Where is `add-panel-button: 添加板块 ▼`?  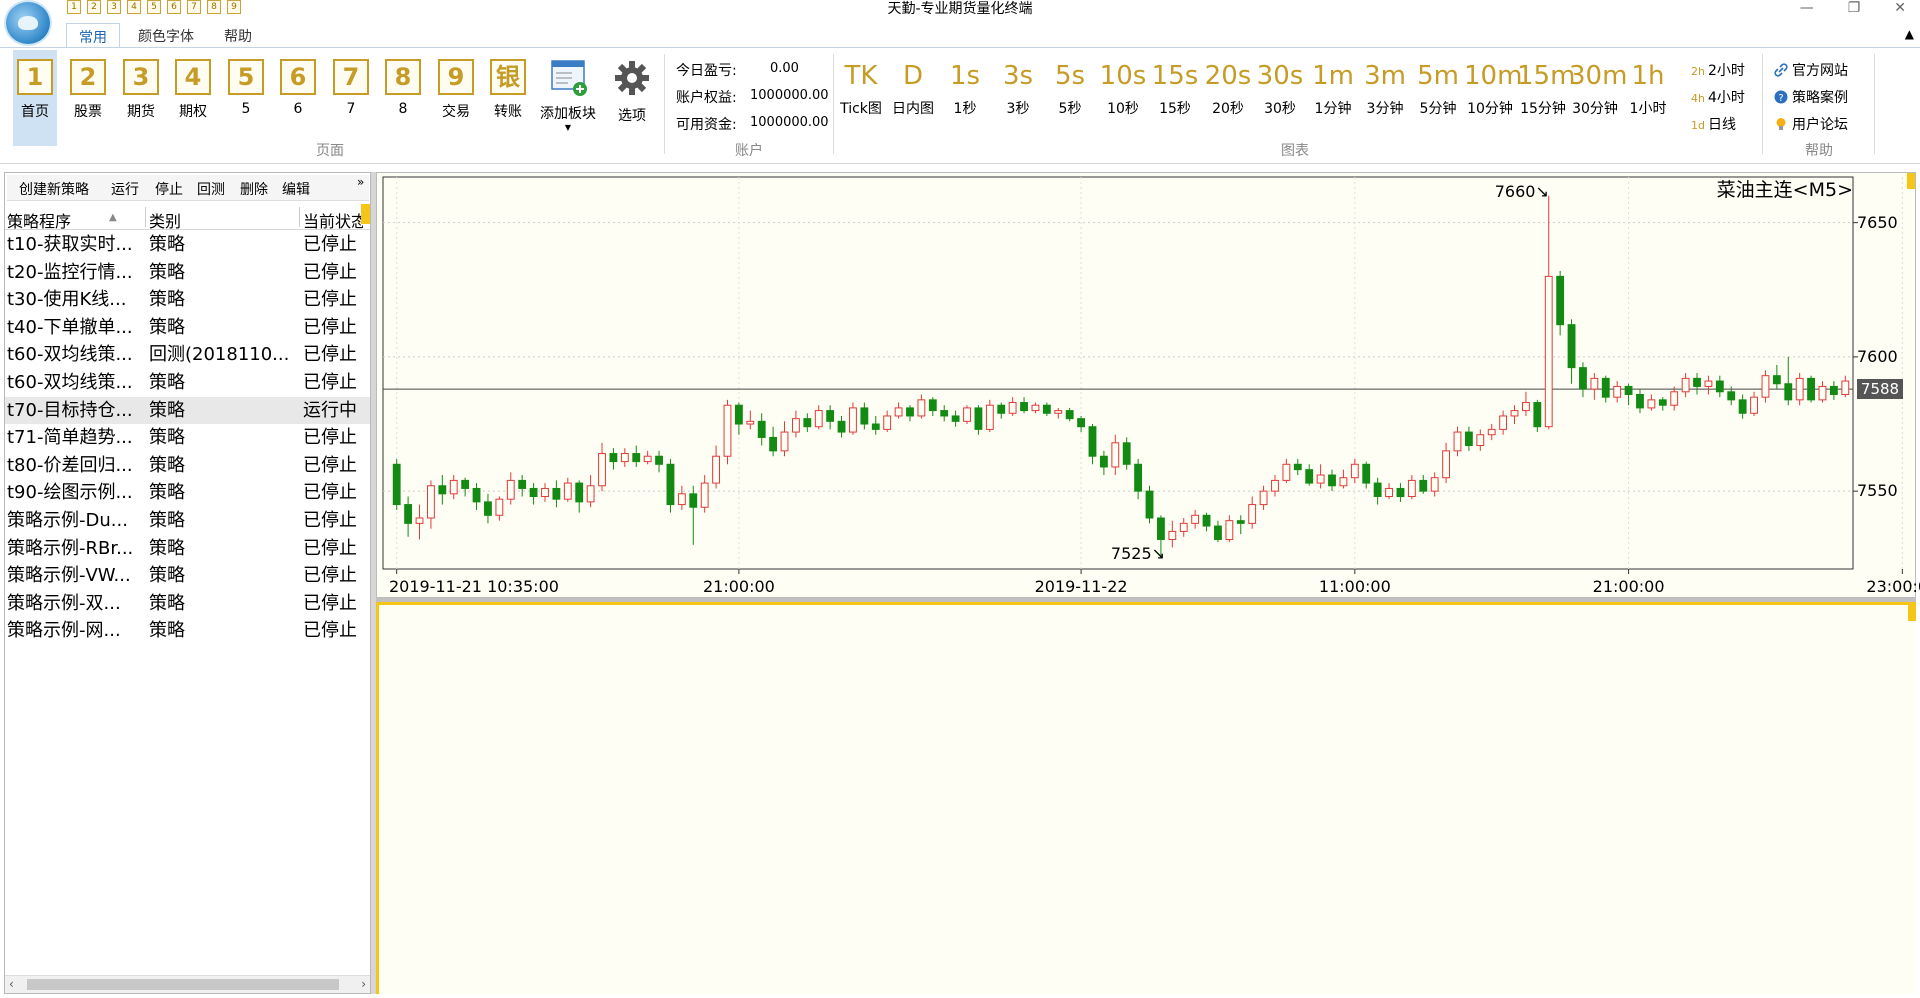 add-panel-button: 添加板块 ▼ is located at coordinates (568, 95).